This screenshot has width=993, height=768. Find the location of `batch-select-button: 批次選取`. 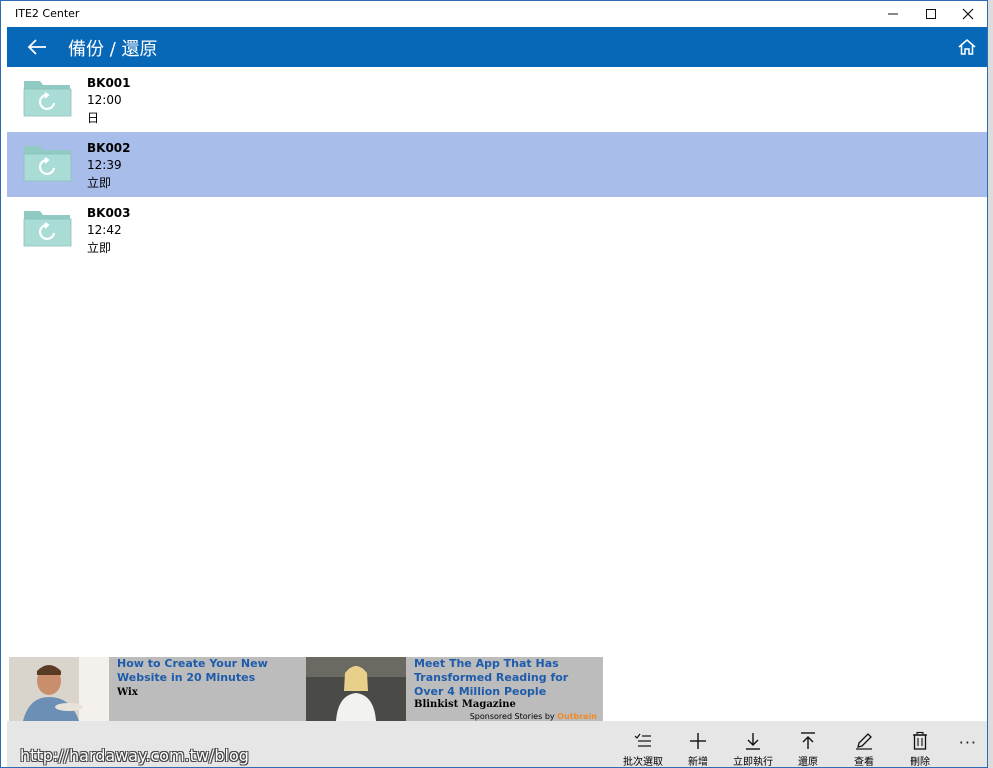

batch-select-button: 批次選取 is located at coordinates (643, 749).